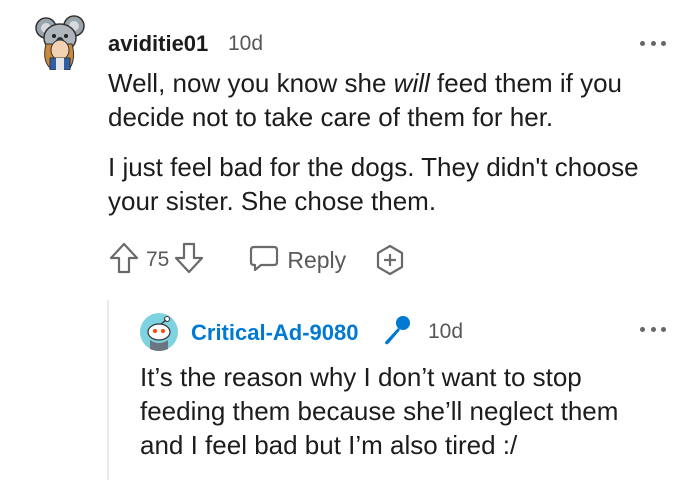 The image size is (700, 480). Describe the element at coordinates (60, 42) in the screenshot. I see `koala-avatar-icon` at that location.